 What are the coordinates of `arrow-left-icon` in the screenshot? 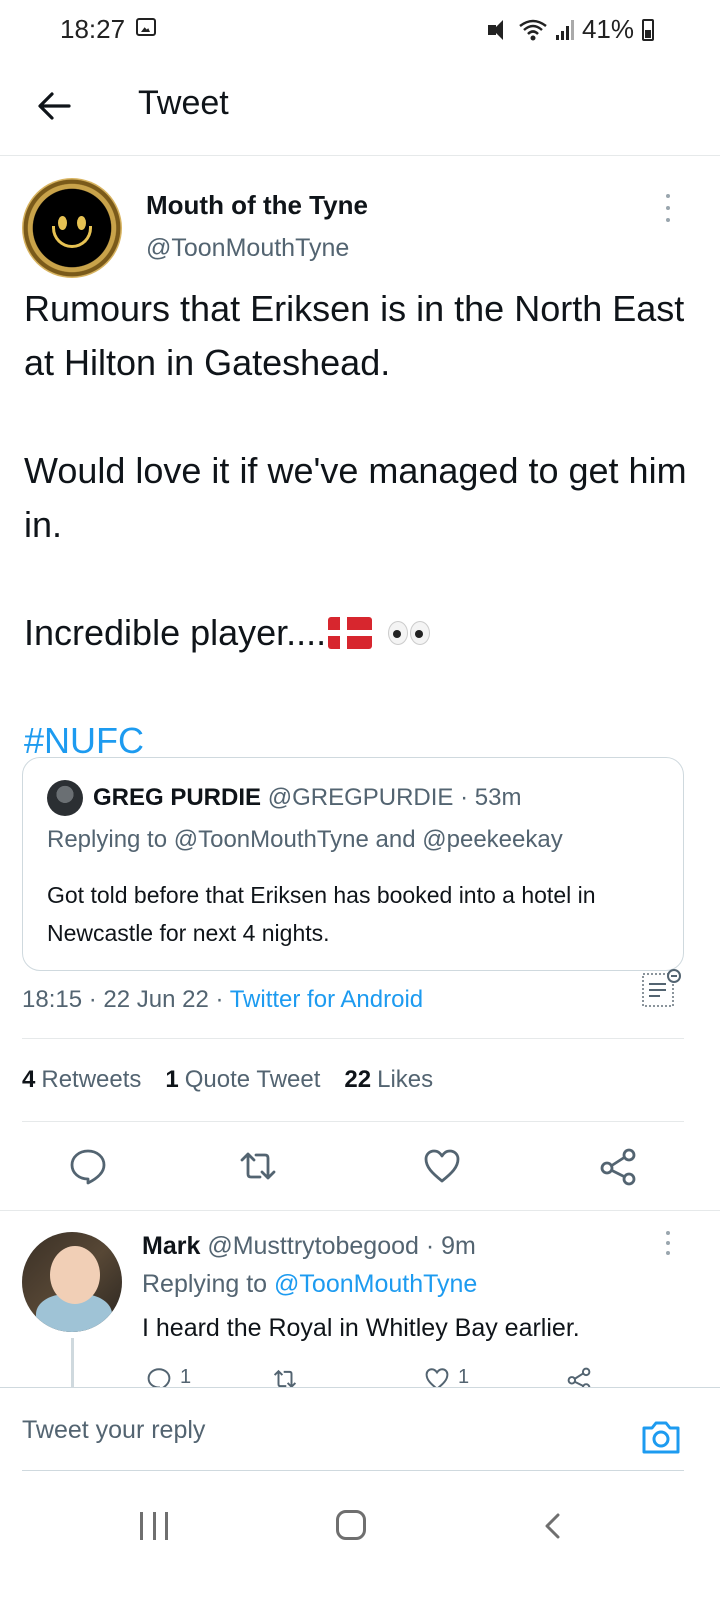 It's located at (54, 106).